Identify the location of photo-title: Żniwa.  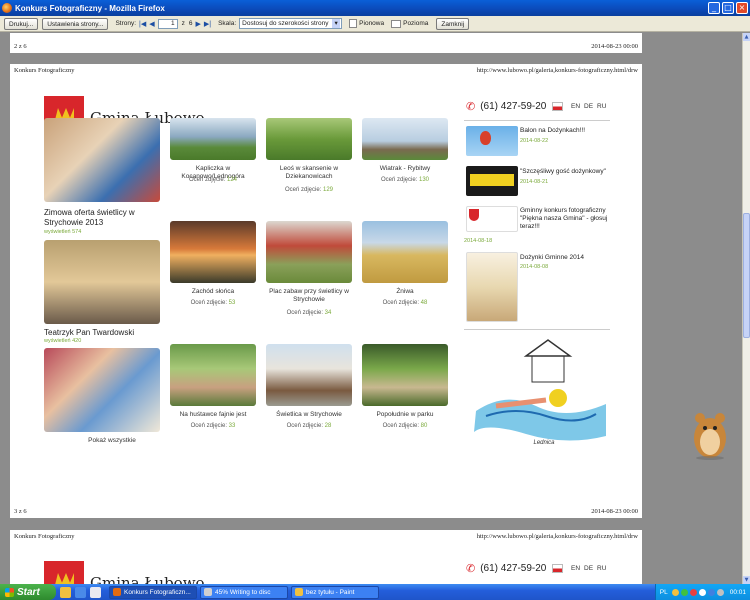
(405, 292).